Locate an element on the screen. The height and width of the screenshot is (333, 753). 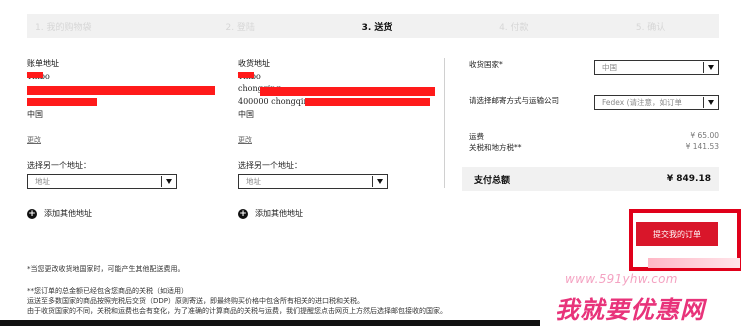
submit-order-button: 提交我的订单 is located at coordinates (677, 234).